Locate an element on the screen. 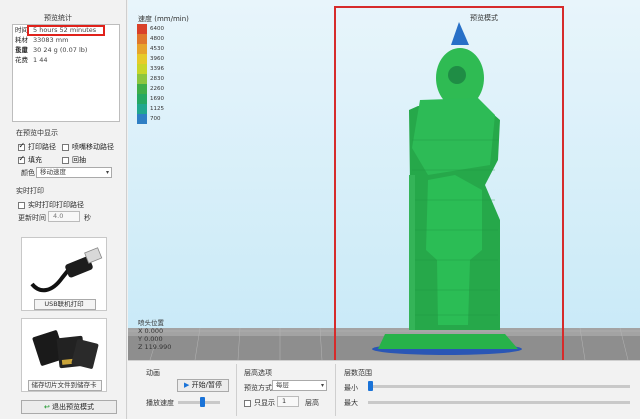  display-options-title: 在预览中显示 is located at coordinates (37, 133).